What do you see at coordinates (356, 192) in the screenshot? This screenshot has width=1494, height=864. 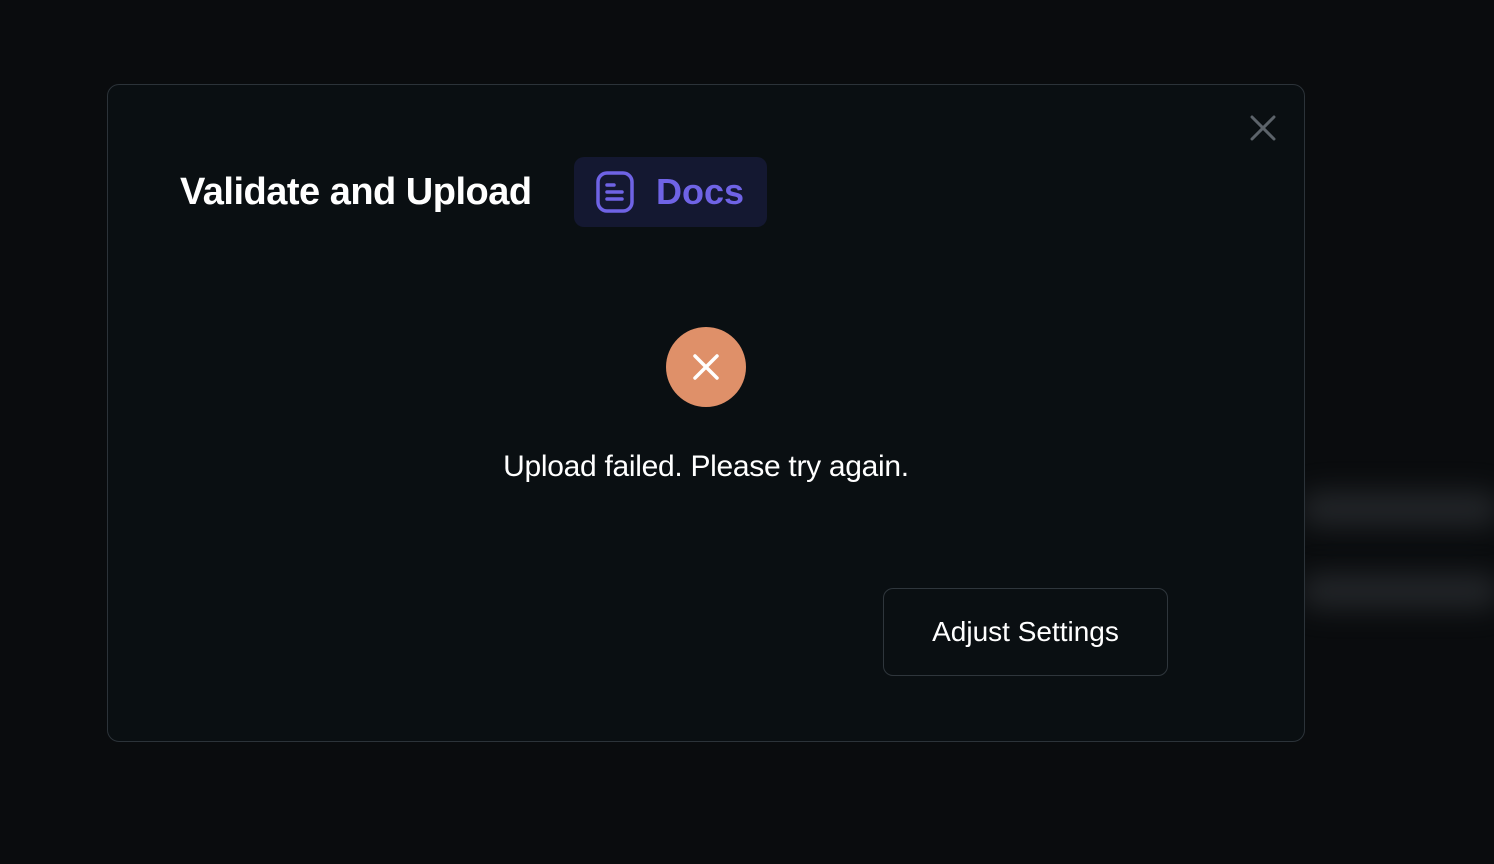 I see `modal-title: Validate and Upload` at bounding box center [356, 192].